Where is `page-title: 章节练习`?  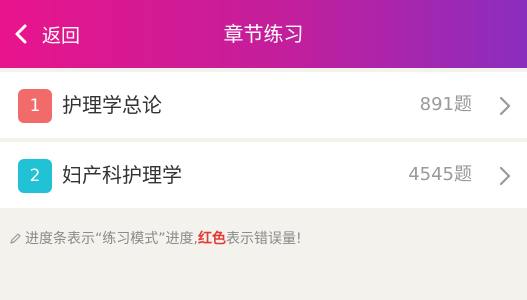
page-title: 章节练习 is located at coordinates (263, 34).